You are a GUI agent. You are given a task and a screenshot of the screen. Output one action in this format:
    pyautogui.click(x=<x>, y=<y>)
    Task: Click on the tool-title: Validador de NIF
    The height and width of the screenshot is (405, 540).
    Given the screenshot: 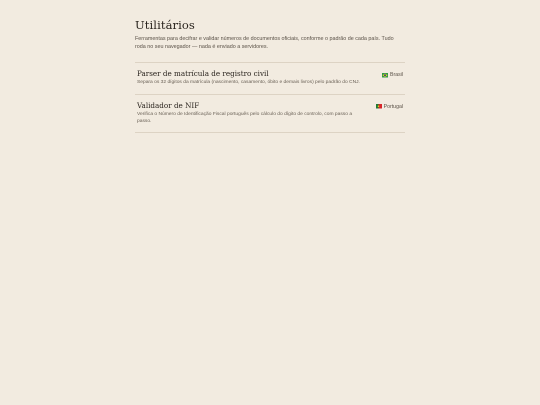 What is the action you would take?
    pyautogui.click(x=251, y=105)
    